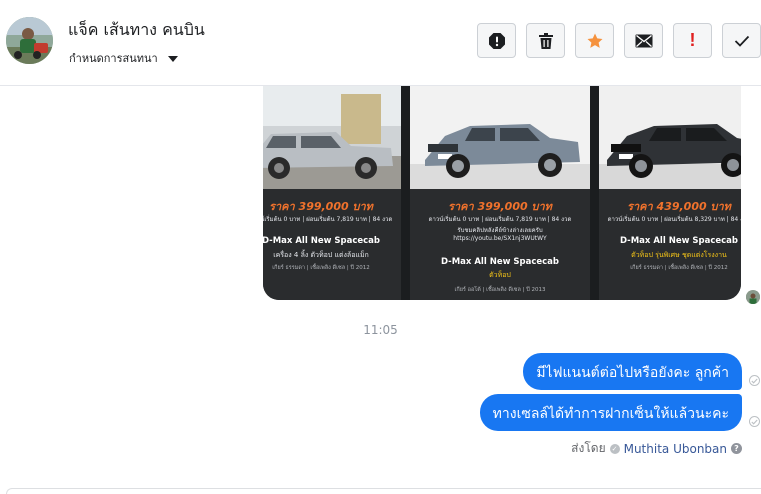 The width and height of the screenshot is (761, 494). Describe the element at coordinates (736, 448) in the screenshot. I see `help-icon: ?` at that location.